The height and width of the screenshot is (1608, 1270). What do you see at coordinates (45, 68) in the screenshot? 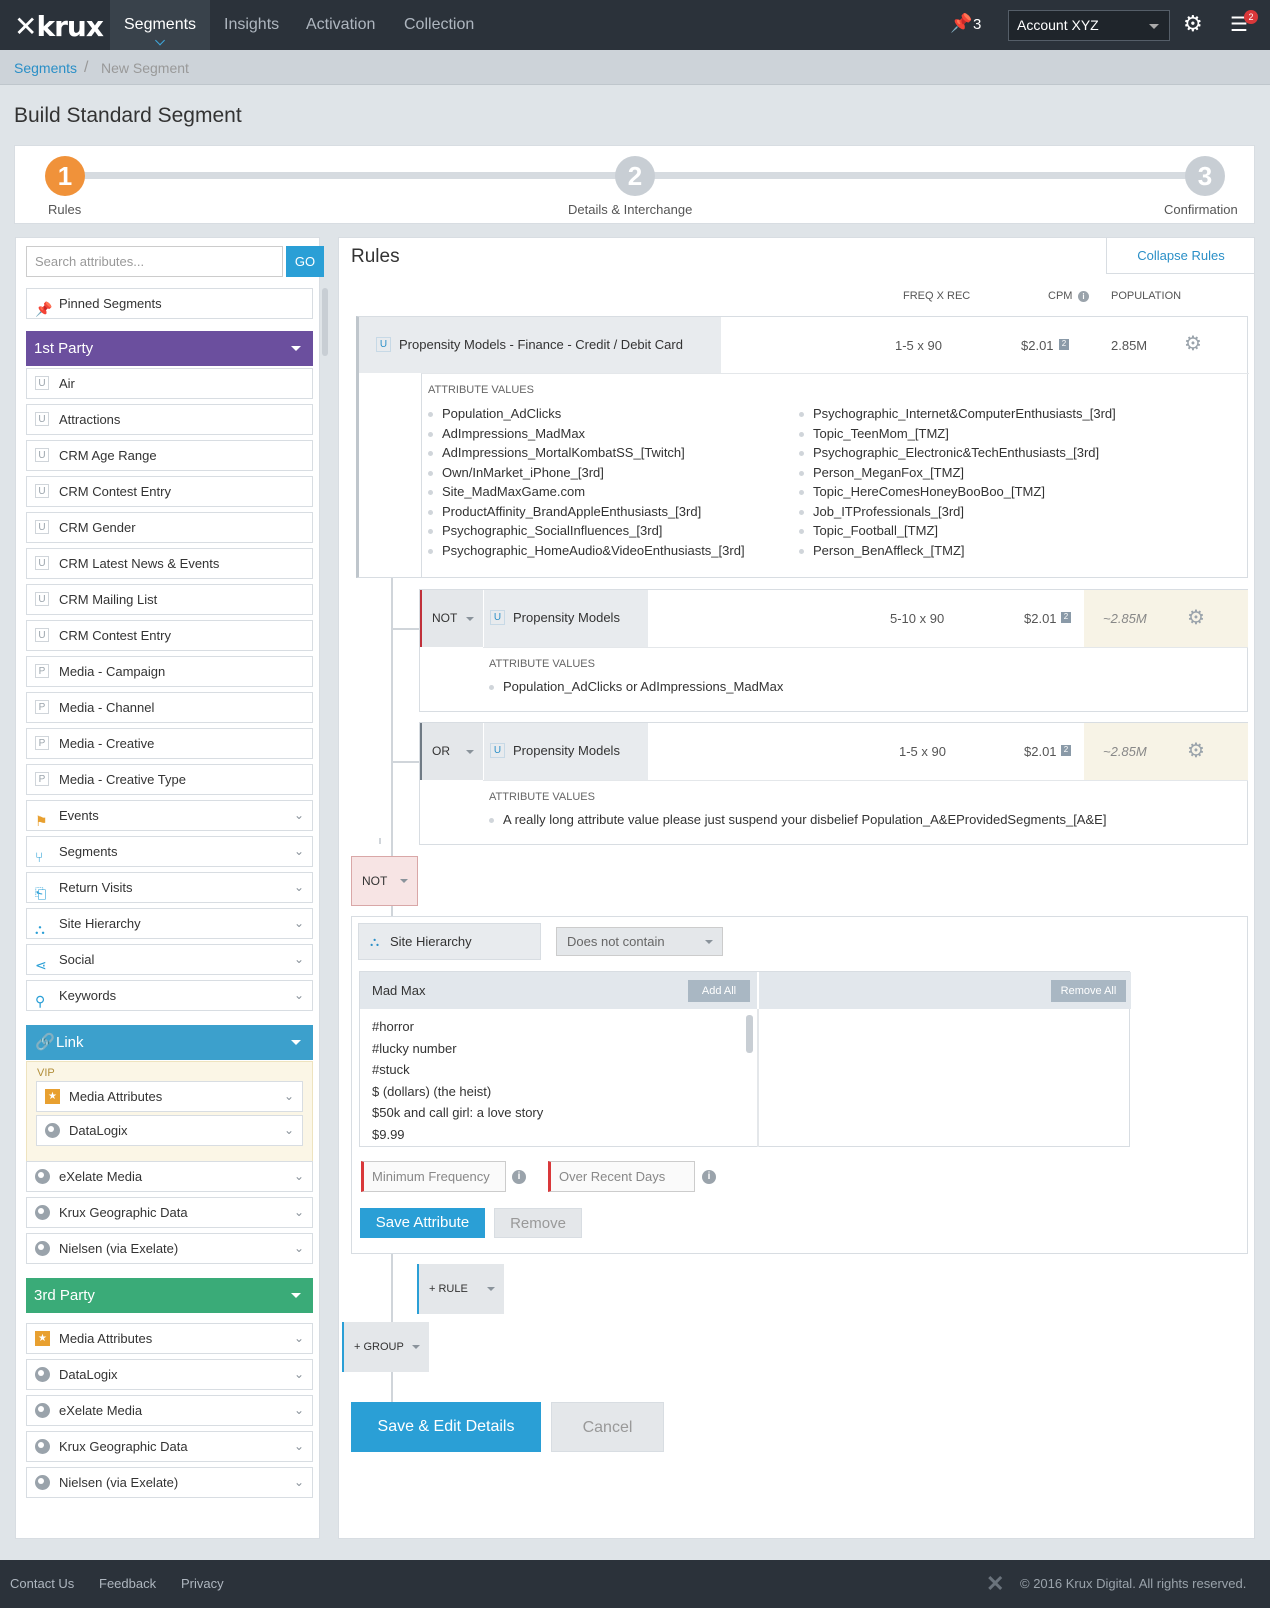
I see `breadcrumb-segments-link: Segments` at bounding box center [45, 68].